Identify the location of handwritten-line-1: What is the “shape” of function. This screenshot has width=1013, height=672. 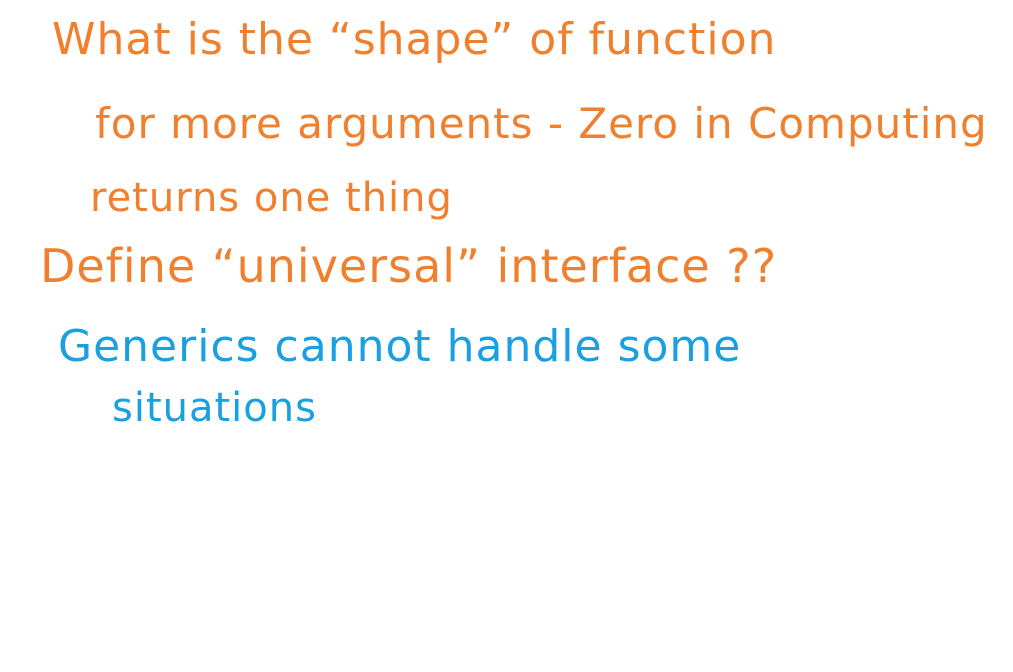
(414, 39).